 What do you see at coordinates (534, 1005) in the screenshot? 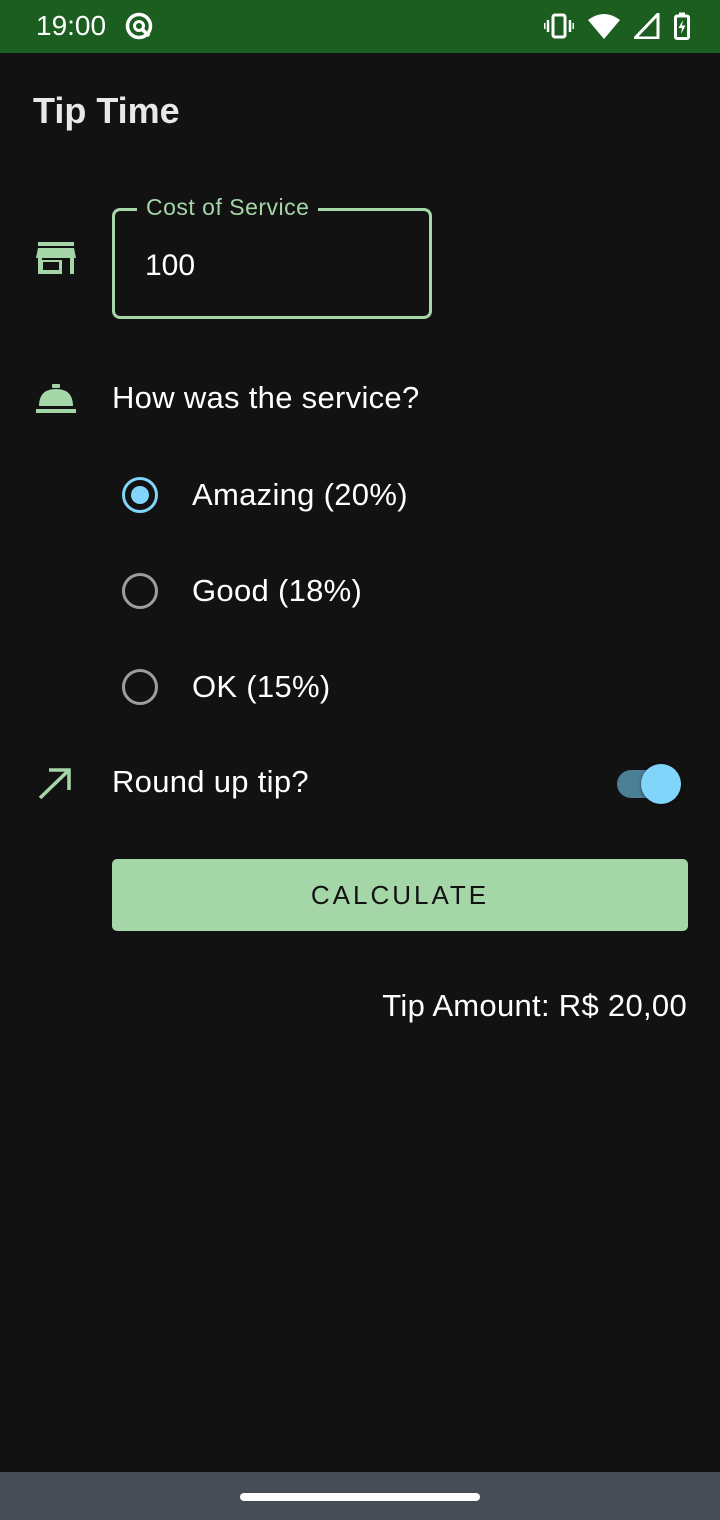
I see `tip-amount-result: Tip Amount: R$ 20,00` at bounding box center [534, 1005].